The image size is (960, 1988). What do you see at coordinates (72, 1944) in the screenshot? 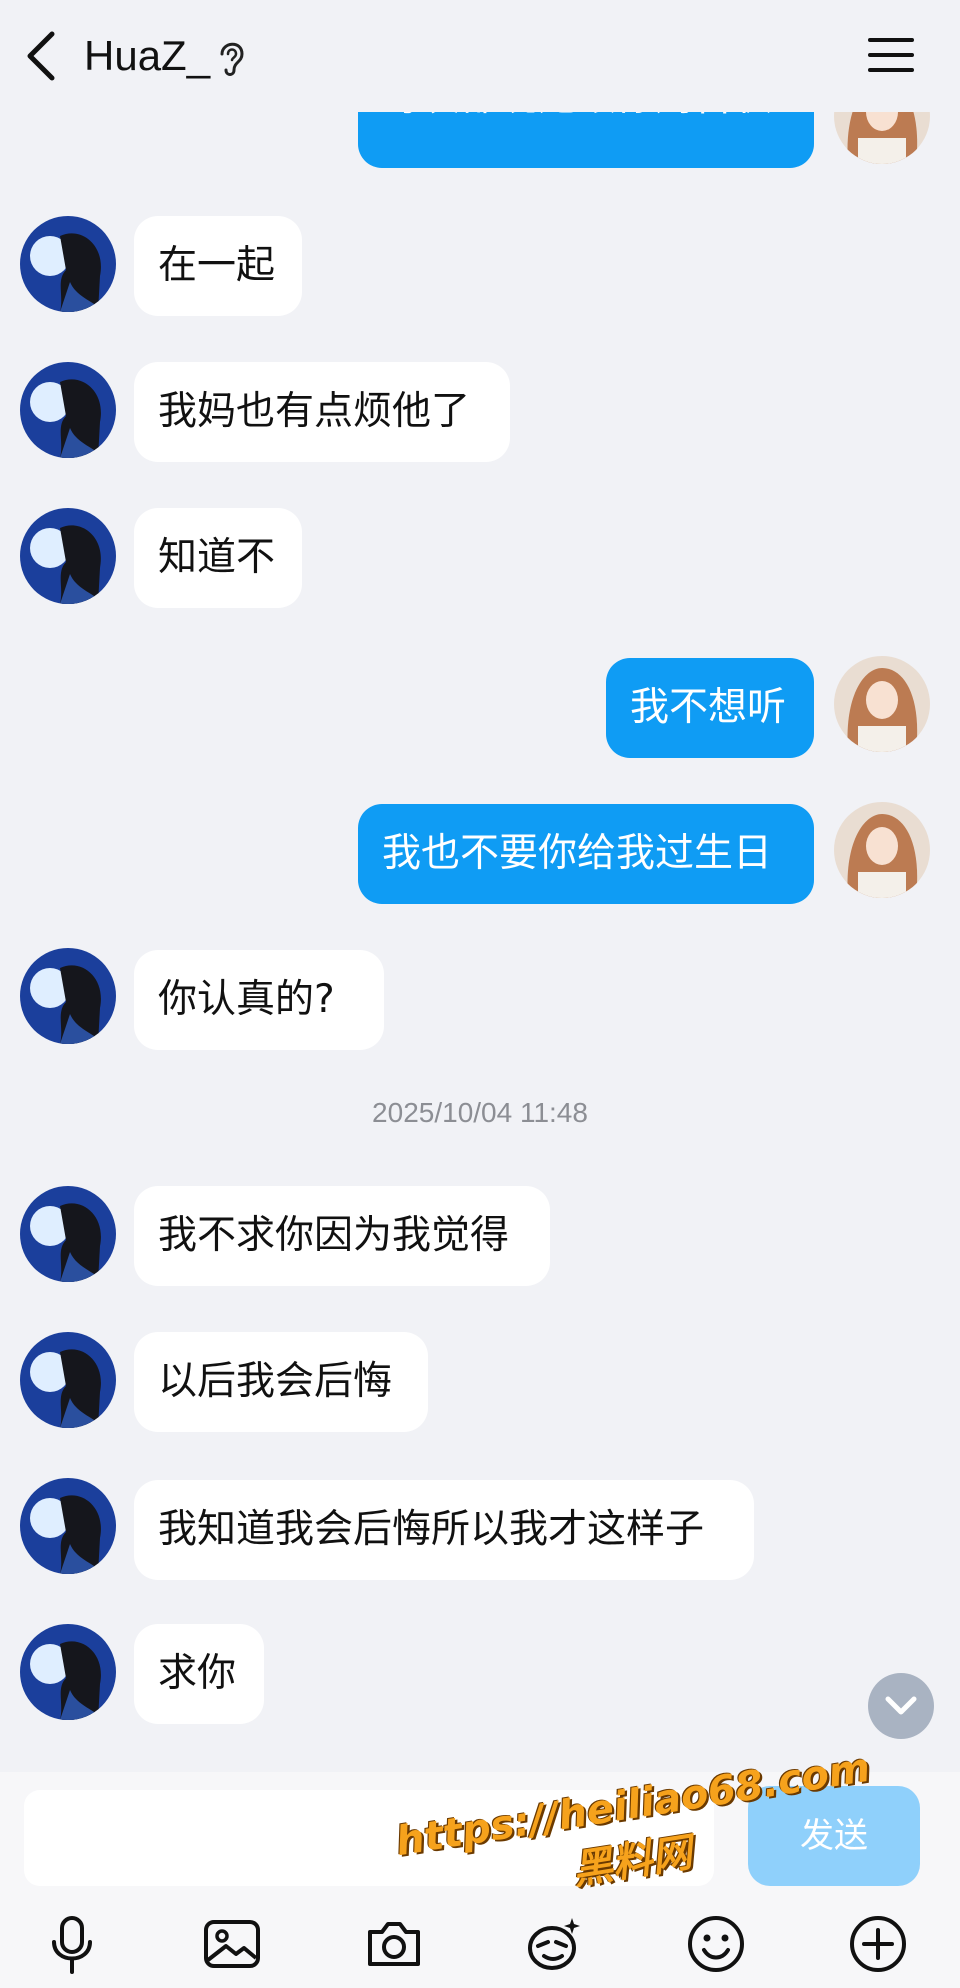
I see `microphone-icon` at bounding box center [72, 1944].